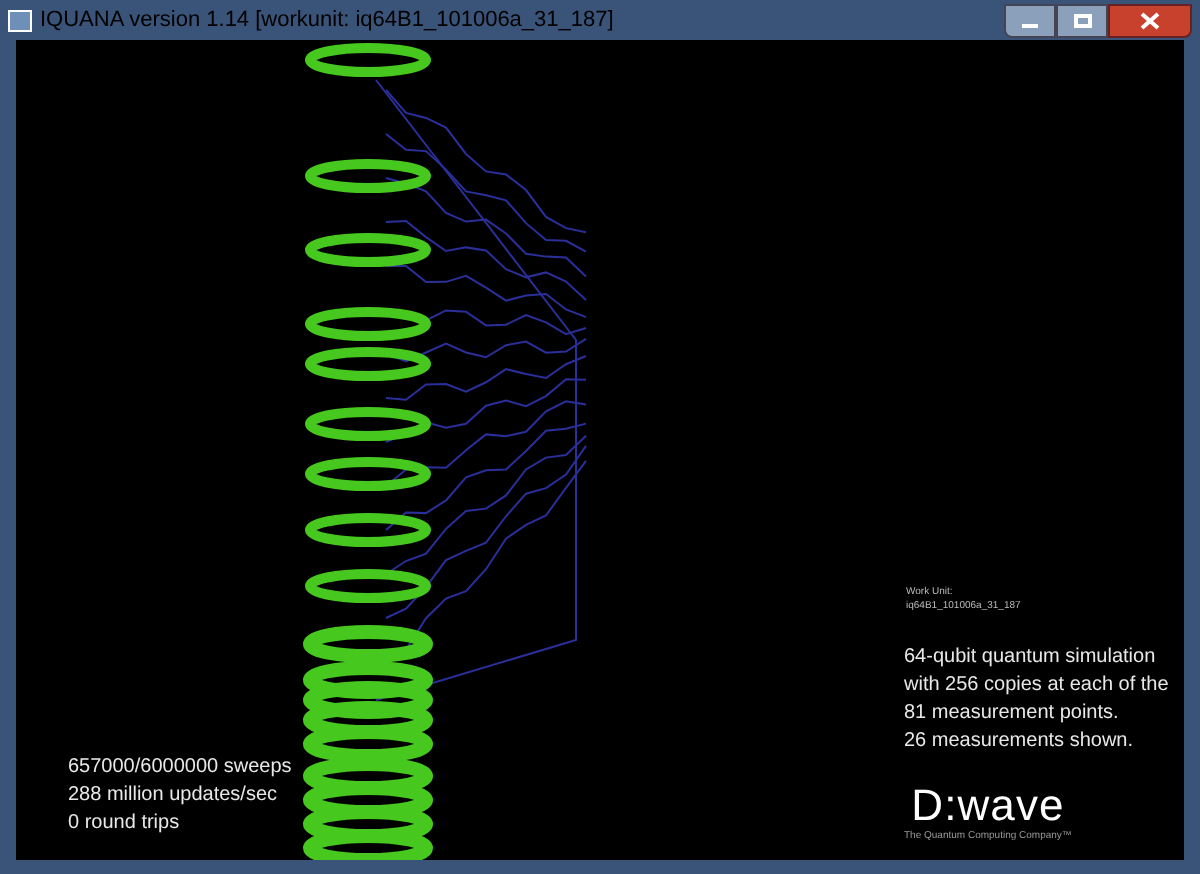 Image resolution: width=1200 pixels, height=874 pixels. I want to click on close-icon, so click(1150, 20).